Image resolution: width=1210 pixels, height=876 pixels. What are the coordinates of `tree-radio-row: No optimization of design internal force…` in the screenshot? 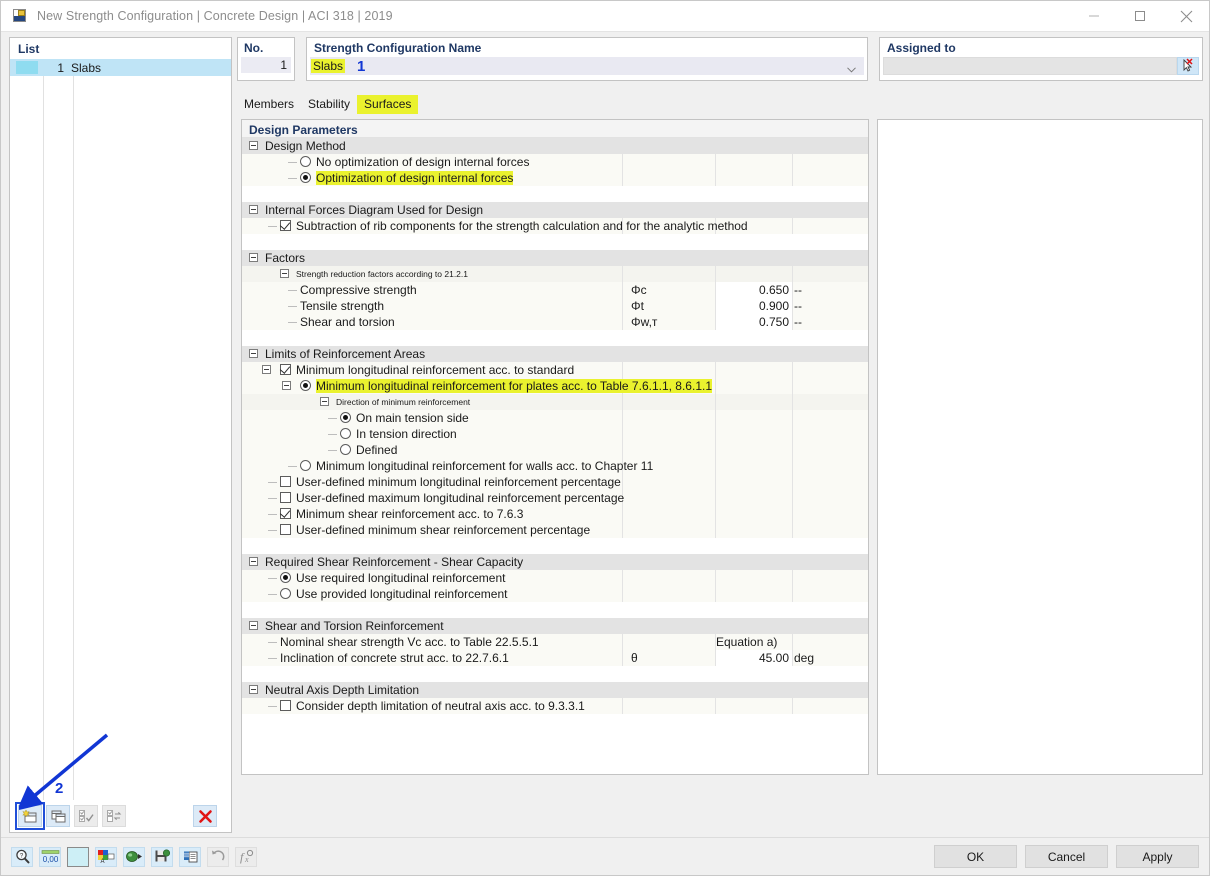 It's located at (555, 162).